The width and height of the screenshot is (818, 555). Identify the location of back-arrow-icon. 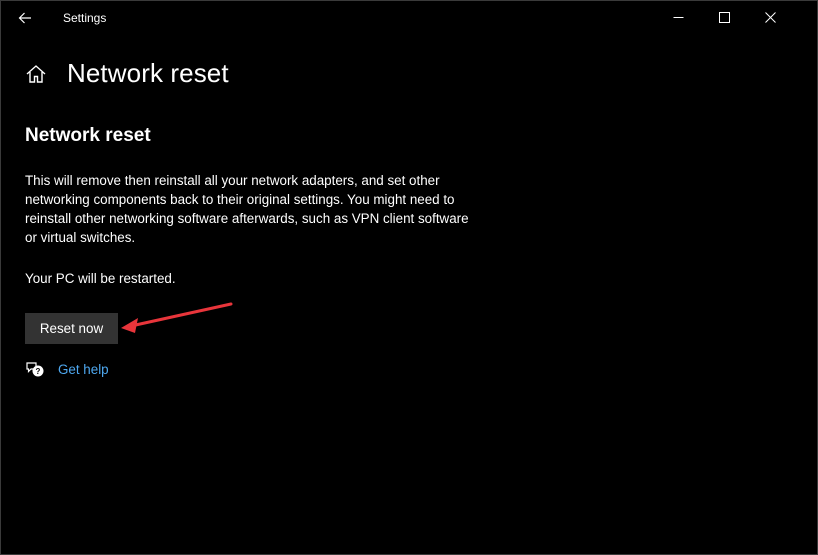
(24, 17).